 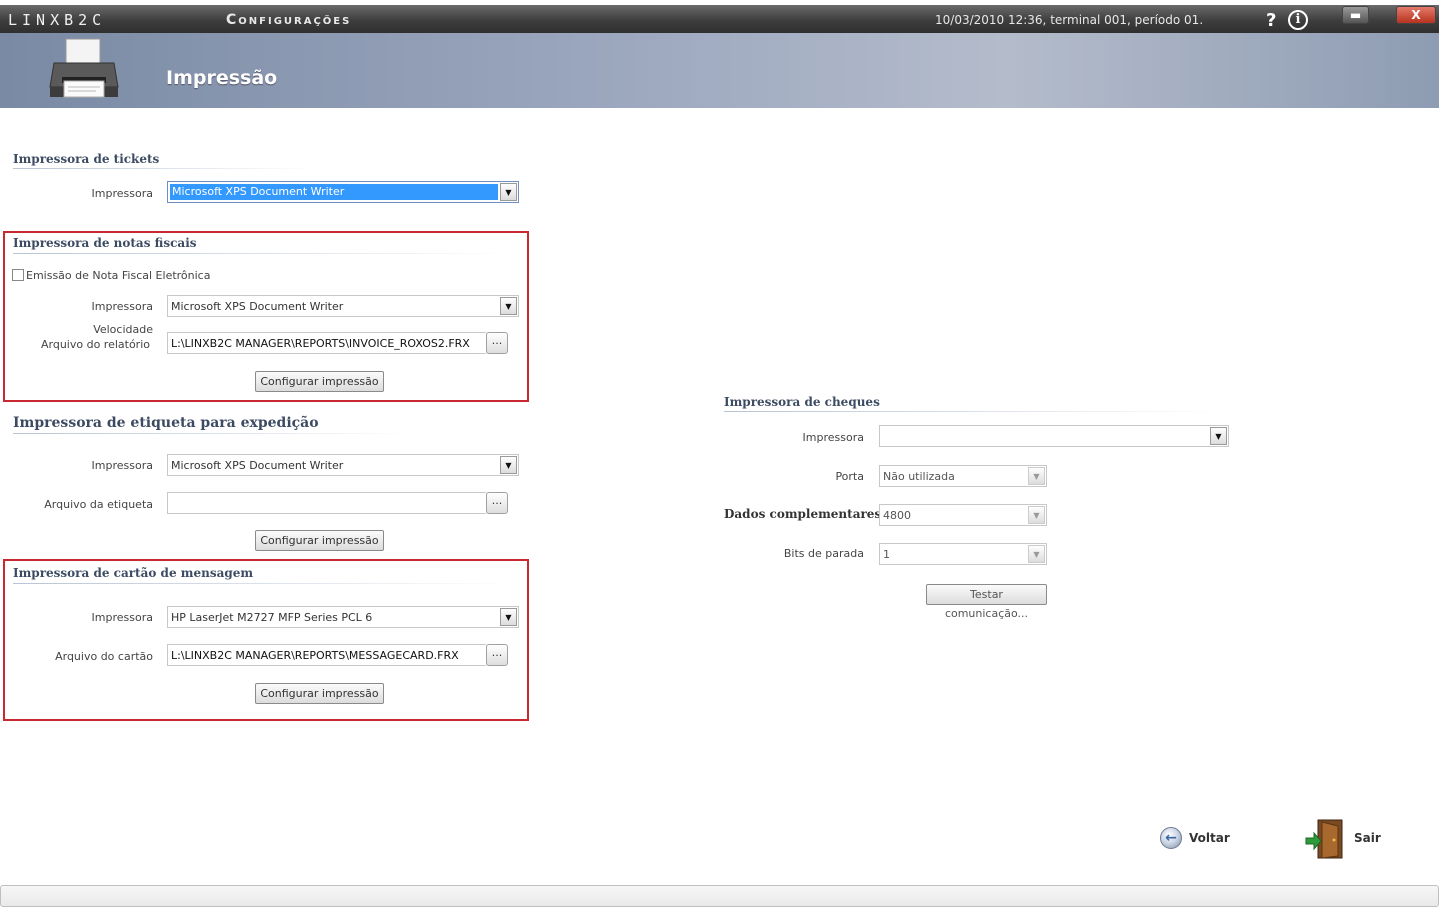 I want to click on help-icon: ?, so click(x=1271, y=20).